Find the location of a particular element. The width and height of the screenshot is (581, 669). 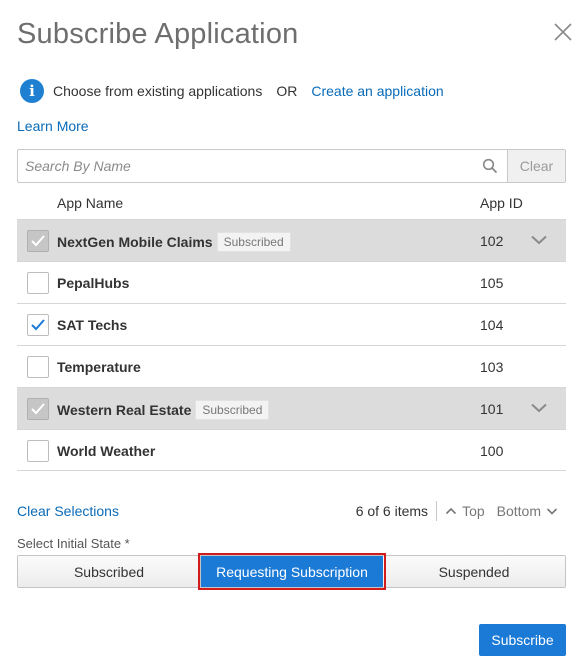

app-name: PepalHubs is located at coordinates (93, 283).